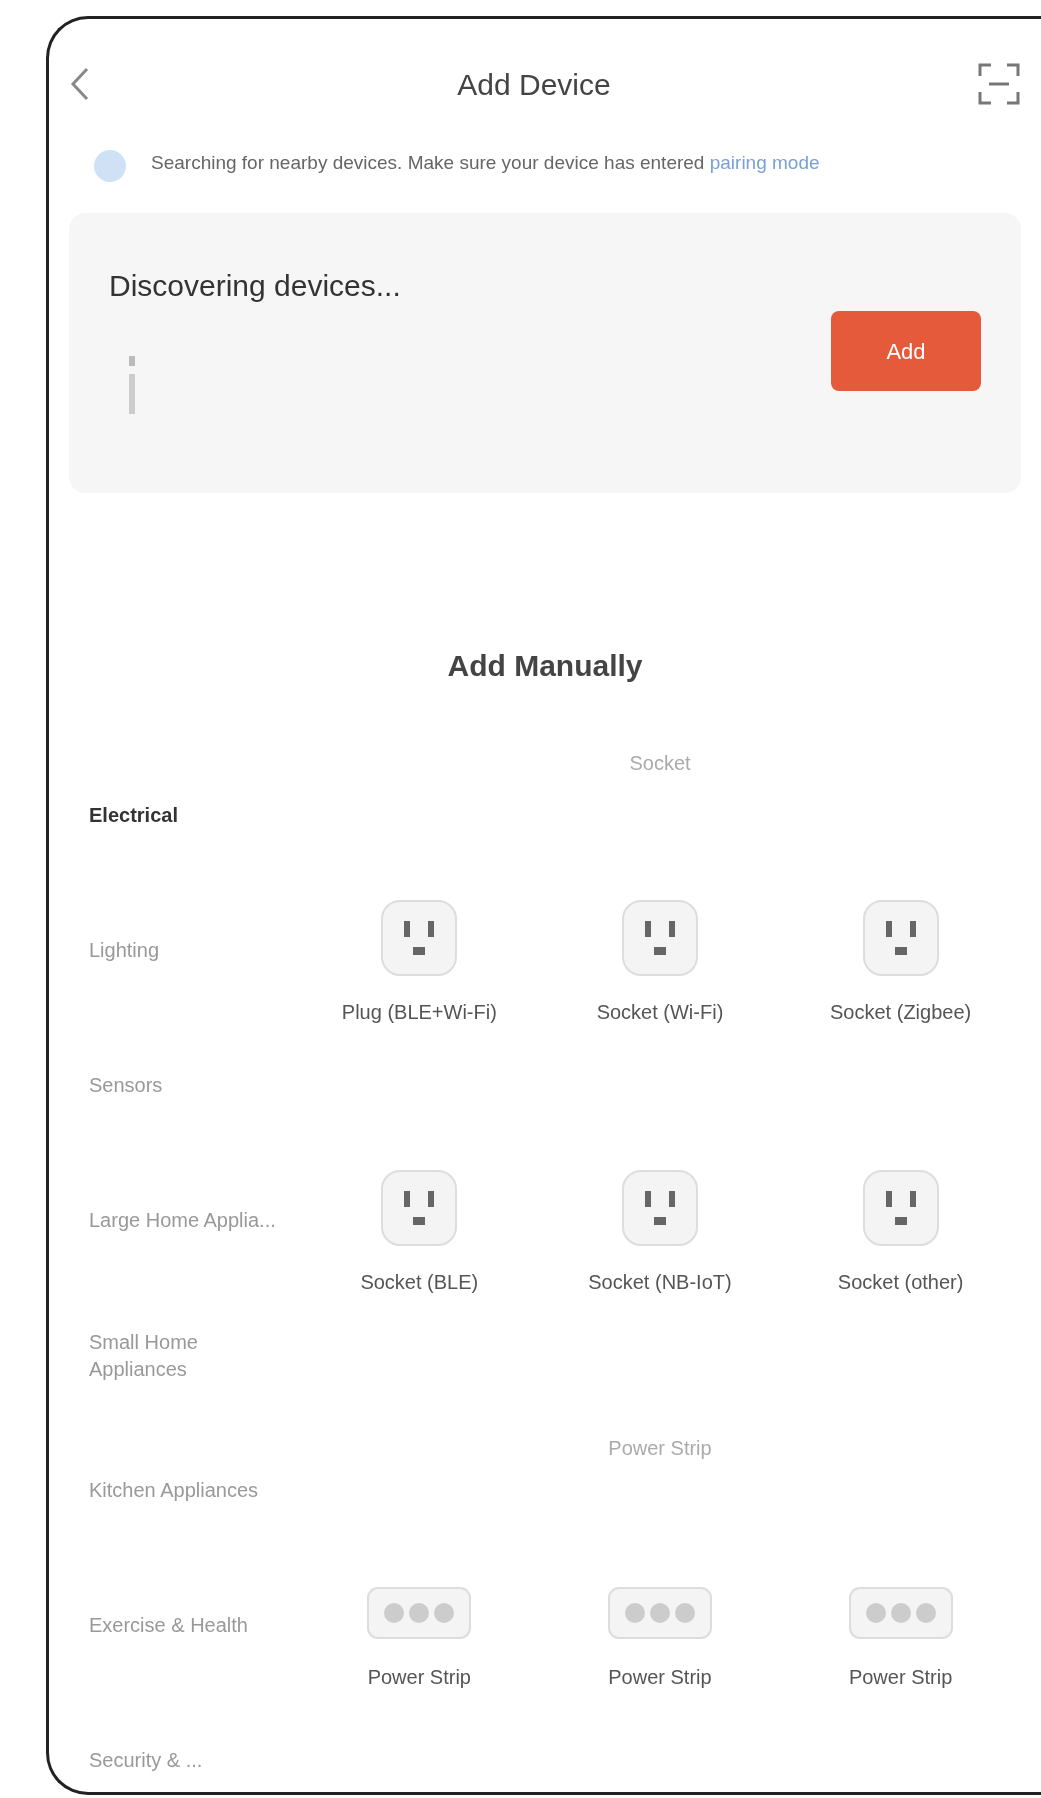  I want to click on group-title: Power Strip, so click(660, 1448).